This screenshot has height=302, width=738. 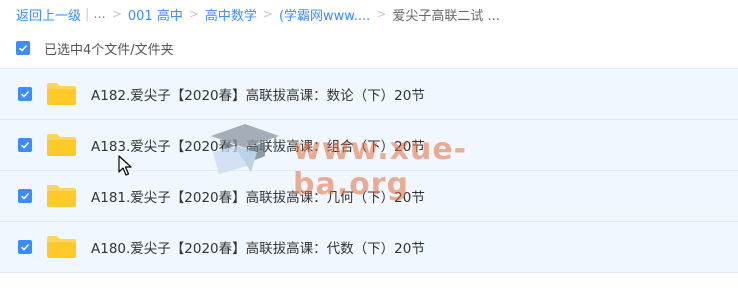 I want to click on breadcrumb-item-high-school: 001 高中, so click(x=155, y=14).